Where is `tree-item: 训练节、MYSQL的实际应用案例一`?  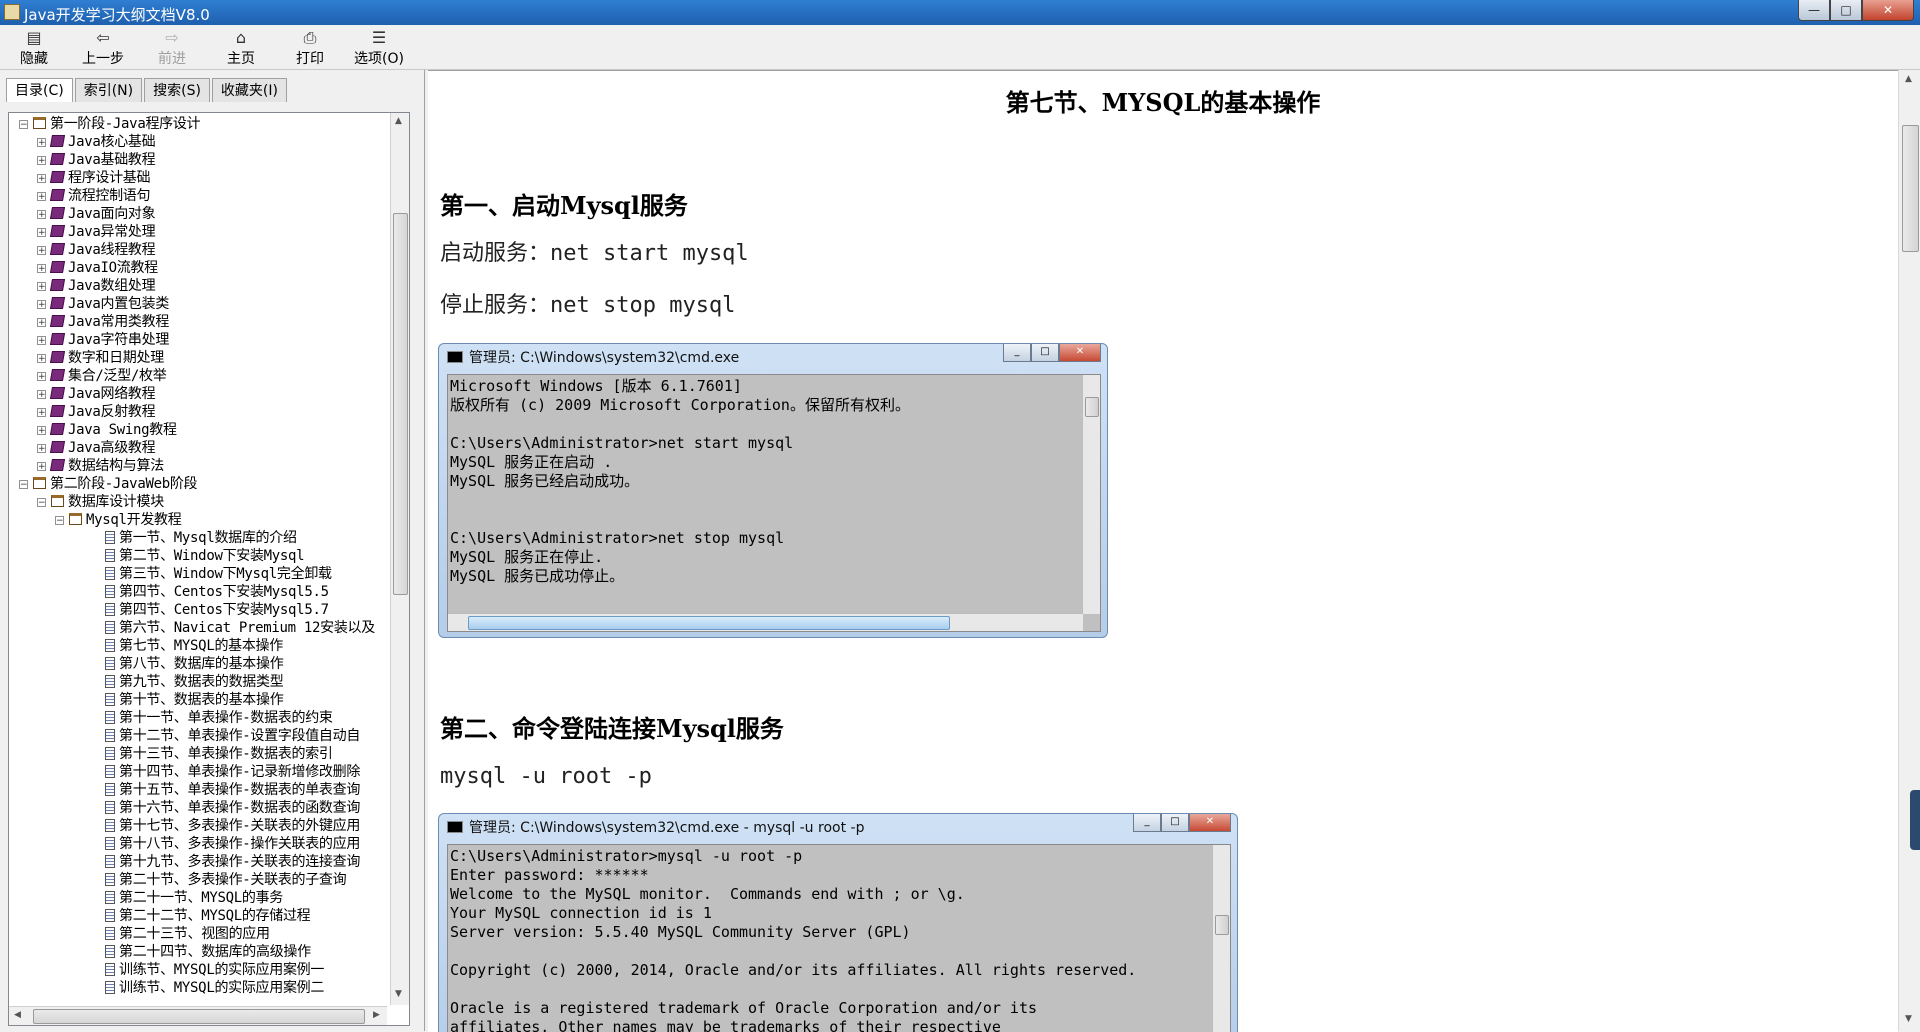
tree-item: 训练节、MYSQL的实际应用案例一 is located at coordinates (214, 970).